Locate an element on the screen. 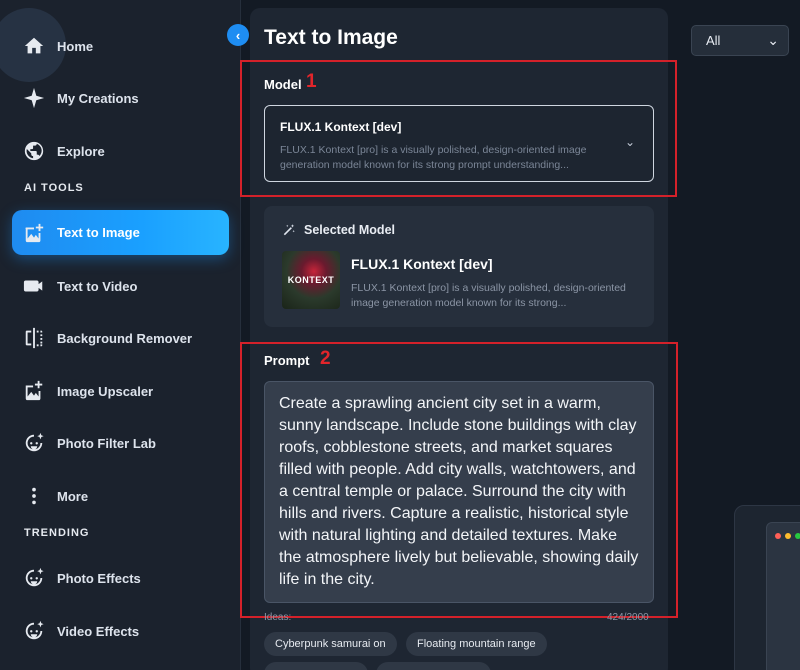  chevron-left-icon: ‹ is located at coordinates (238, 35).